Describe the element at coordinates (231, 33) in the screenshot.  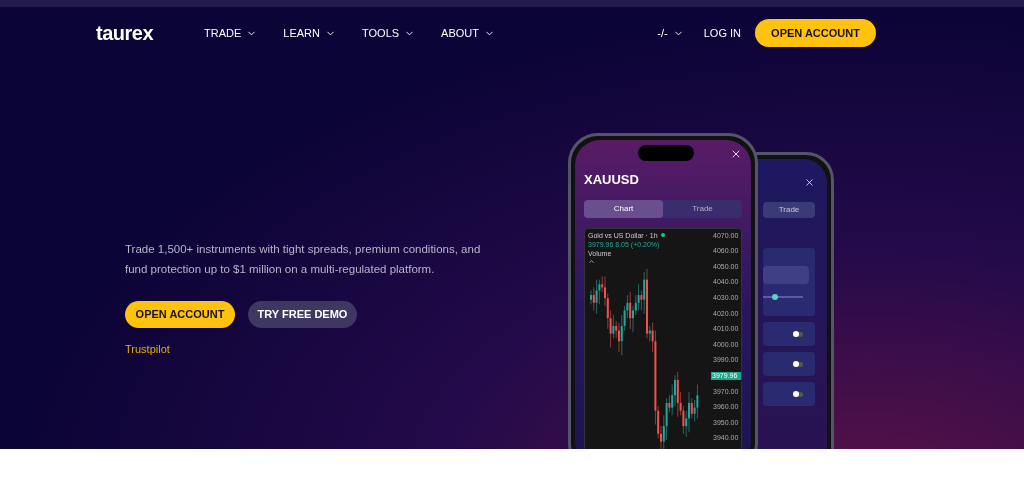
I see `nav-link: TRADE` at that location.